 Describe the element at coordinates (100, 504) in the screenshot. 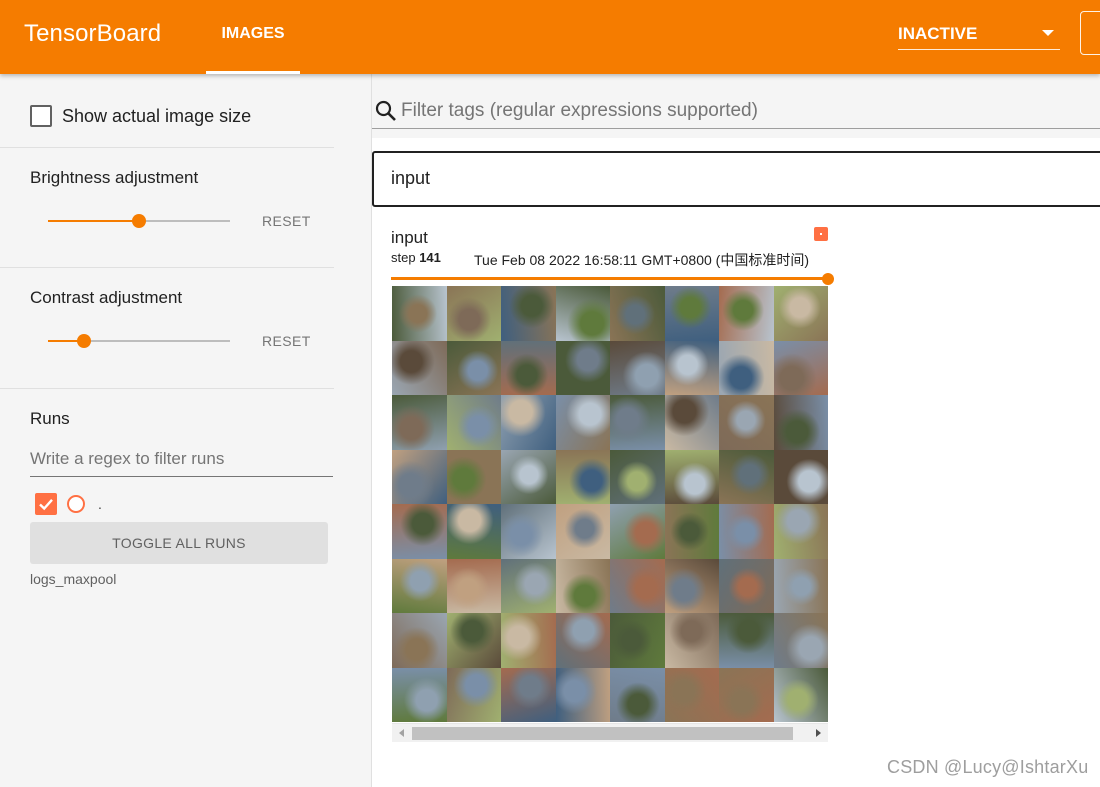

I see `run-name: .` at that location.